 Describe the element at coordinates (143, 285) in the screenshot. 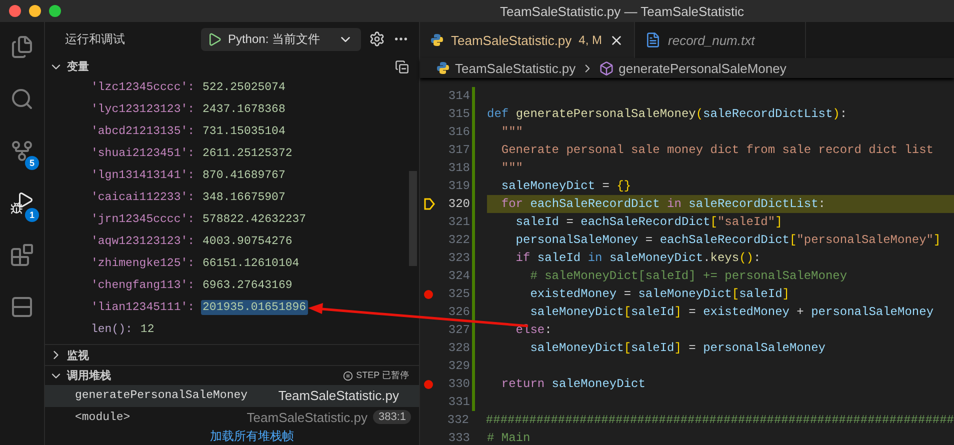

I see `variable-name: 'chengfang113':` at that location.